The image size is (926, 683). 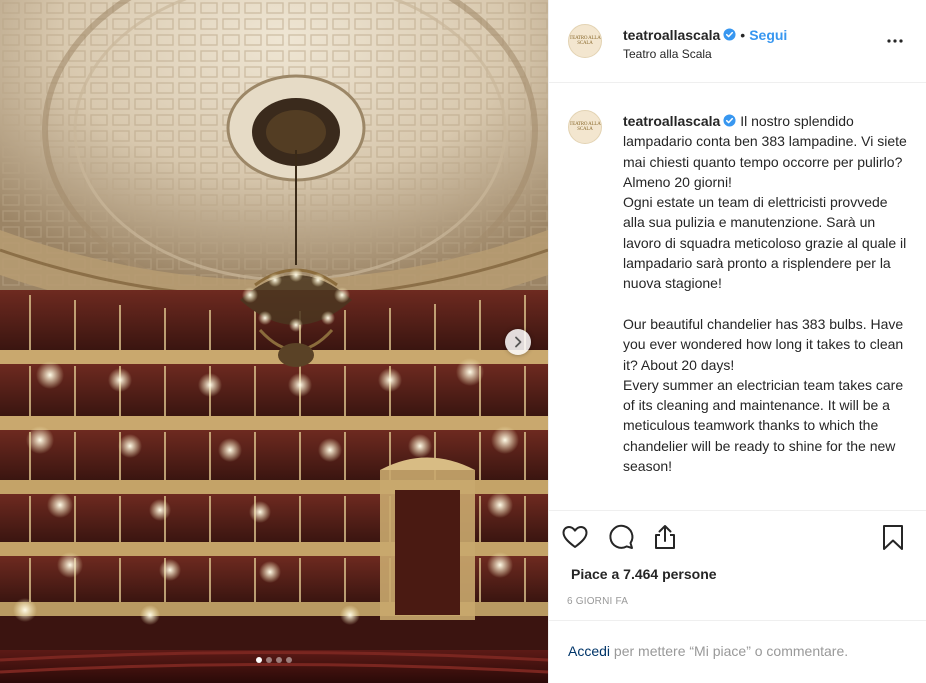 I want to click on avatar: TEATRO ALLA SCALA, so click(x=585, y=41).